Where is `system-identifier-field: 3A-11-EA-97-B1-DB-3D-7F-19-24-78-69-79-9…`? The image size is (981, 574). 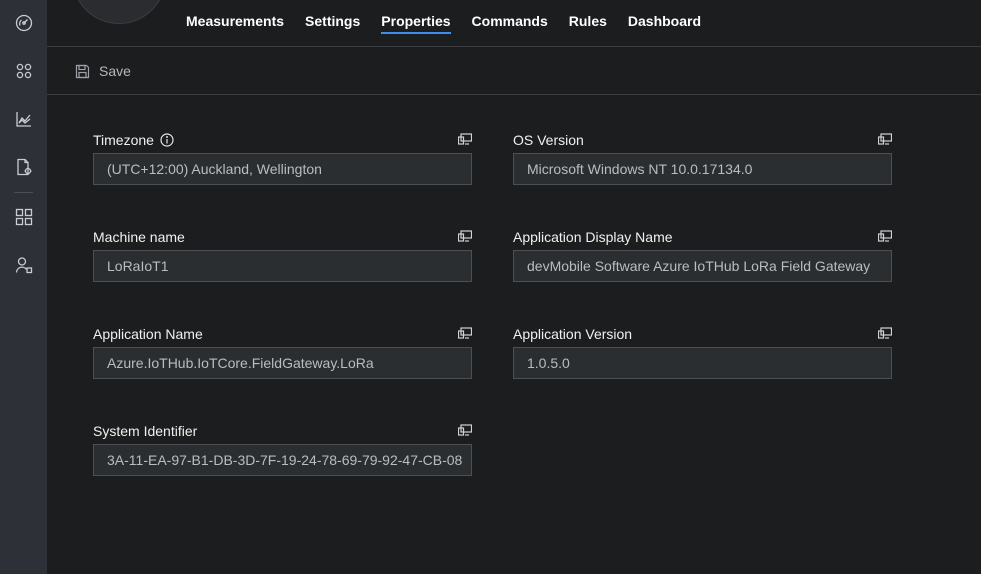 system-identifier-field: 3A-11-EA-97-B1-DB-3D-7F-19-24-78-69-79-9… is located at coordinates (282, 460).